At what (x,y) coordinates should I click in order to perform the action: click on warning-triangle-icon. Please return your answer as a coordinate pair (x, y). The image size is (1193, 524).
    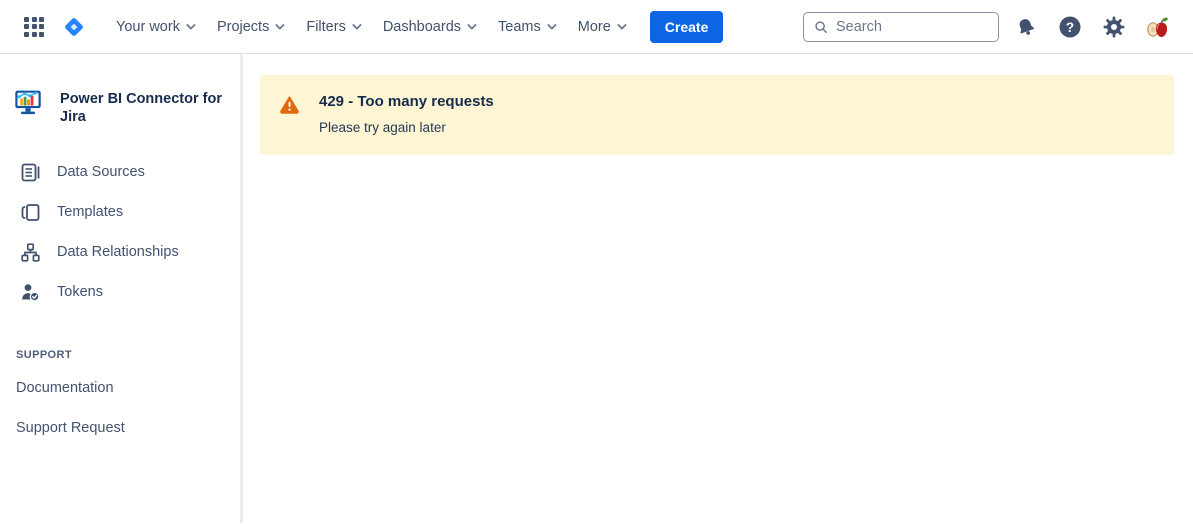
    Looking at the image, I should click on (289, 105).